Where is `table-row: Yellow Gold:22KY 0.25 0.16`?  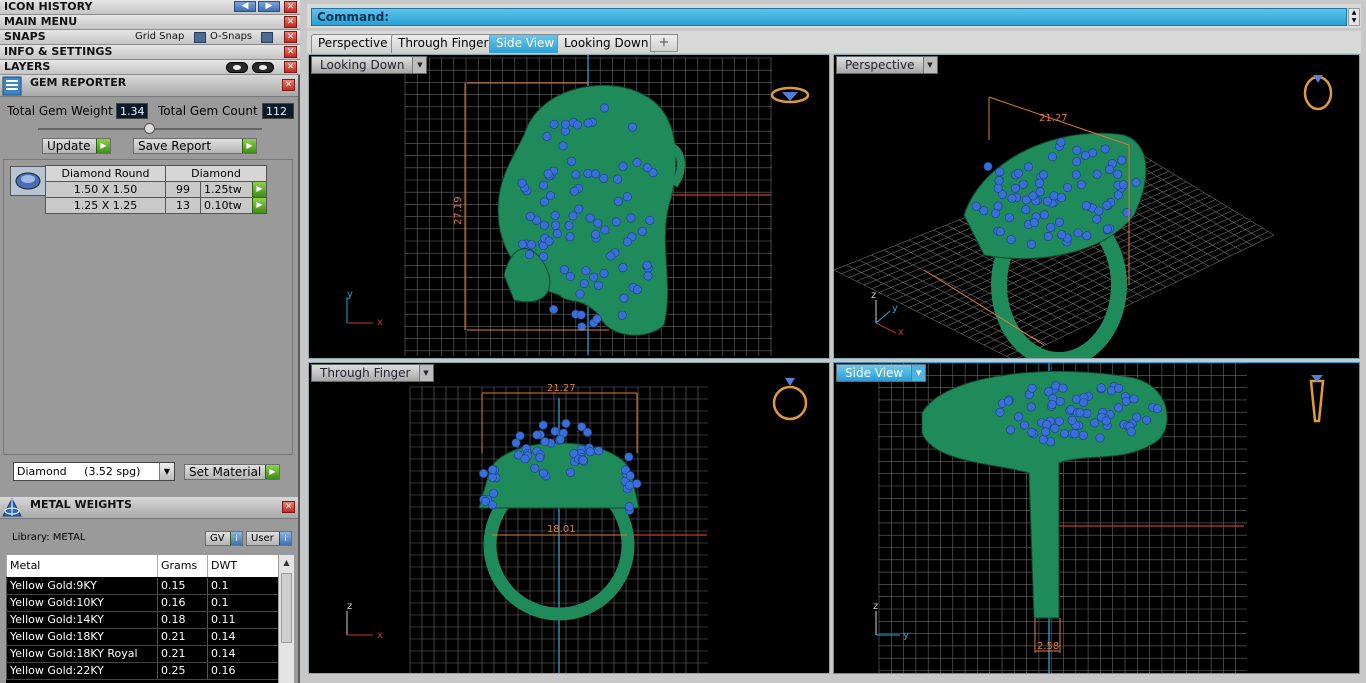 table-row: Yellow Gold:22KY 0.25 0.16 is located at coordinates (142, 671).